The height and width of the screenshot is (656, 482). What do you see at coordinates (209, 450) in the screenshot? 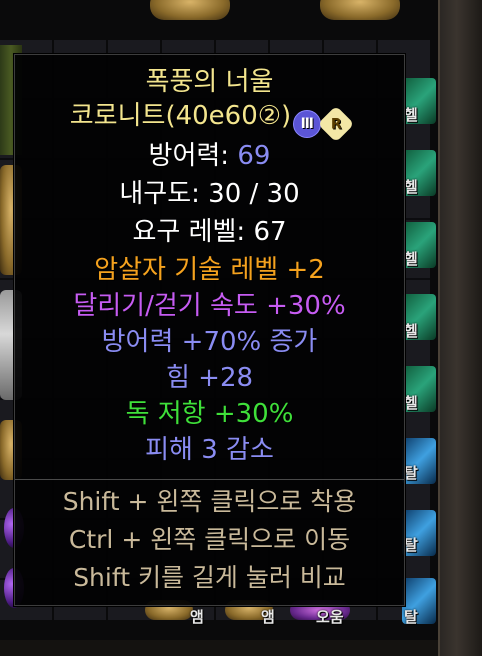
I see `affix-line: 피해 3 감소` at bounding box center [209, 450].